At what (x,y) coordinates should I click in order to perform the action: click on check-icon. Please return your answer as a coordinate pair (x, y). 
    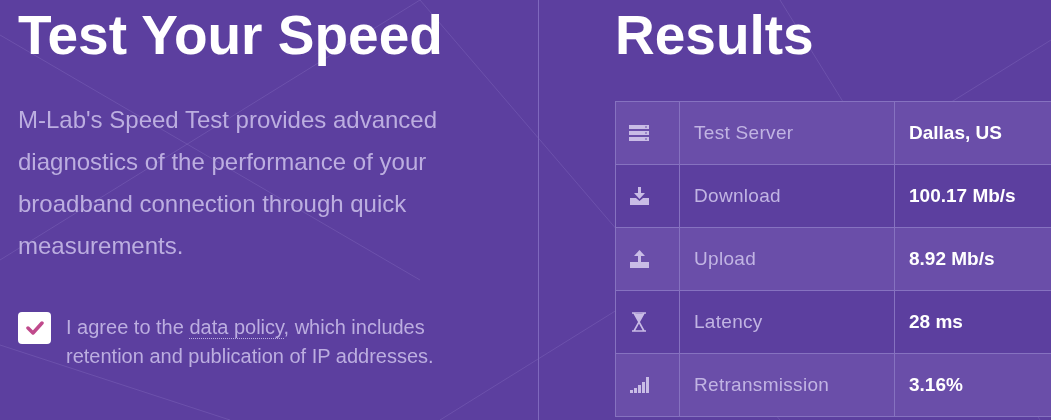
    Looking at the image, I should click on (34, 328).